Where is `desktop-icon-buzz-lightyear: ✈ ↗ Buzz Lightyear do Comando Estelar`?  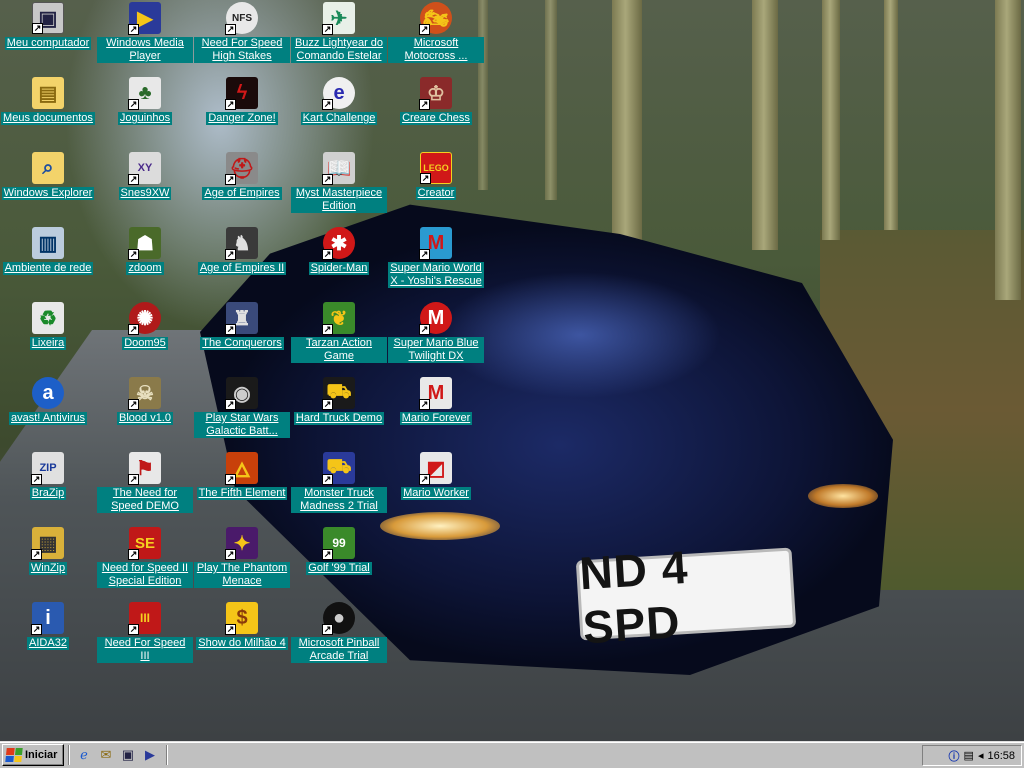 desktop-icon-buzz-lightyear: ✈ ↗ Buzz Lightyear do Comando Estelar is located at coordinates (339, 32).